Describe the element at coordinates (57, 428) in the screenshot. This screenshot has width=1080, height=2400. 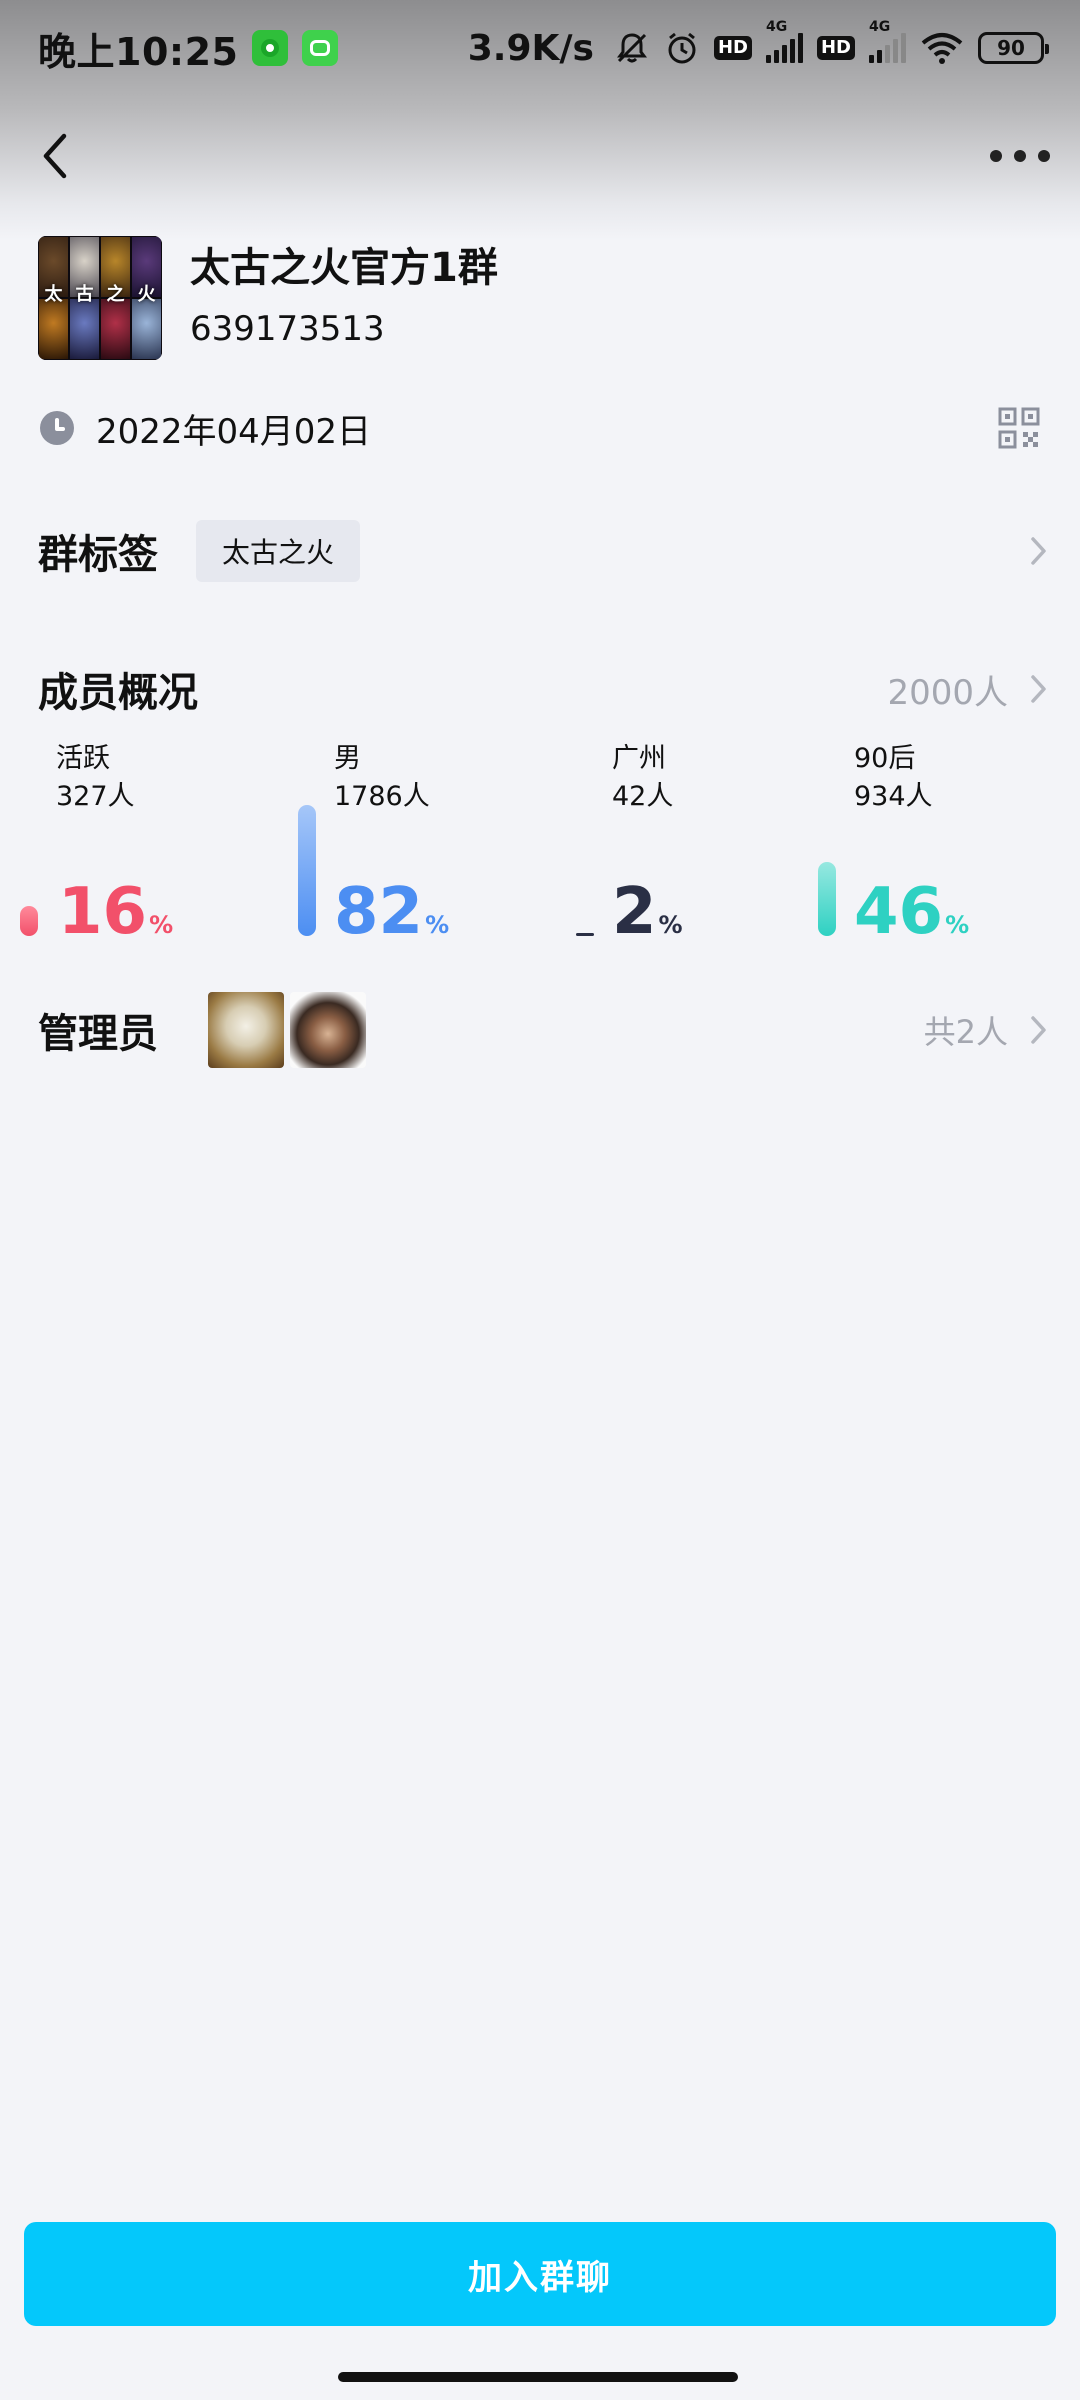
I see `clock-icon` at that location.